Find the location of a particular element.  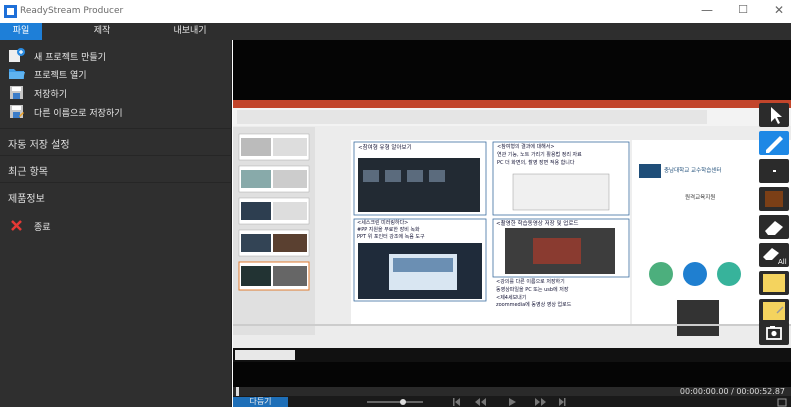

save-as-item: 다른 이름으로 저장하기 is located at coordinates (116, 112).